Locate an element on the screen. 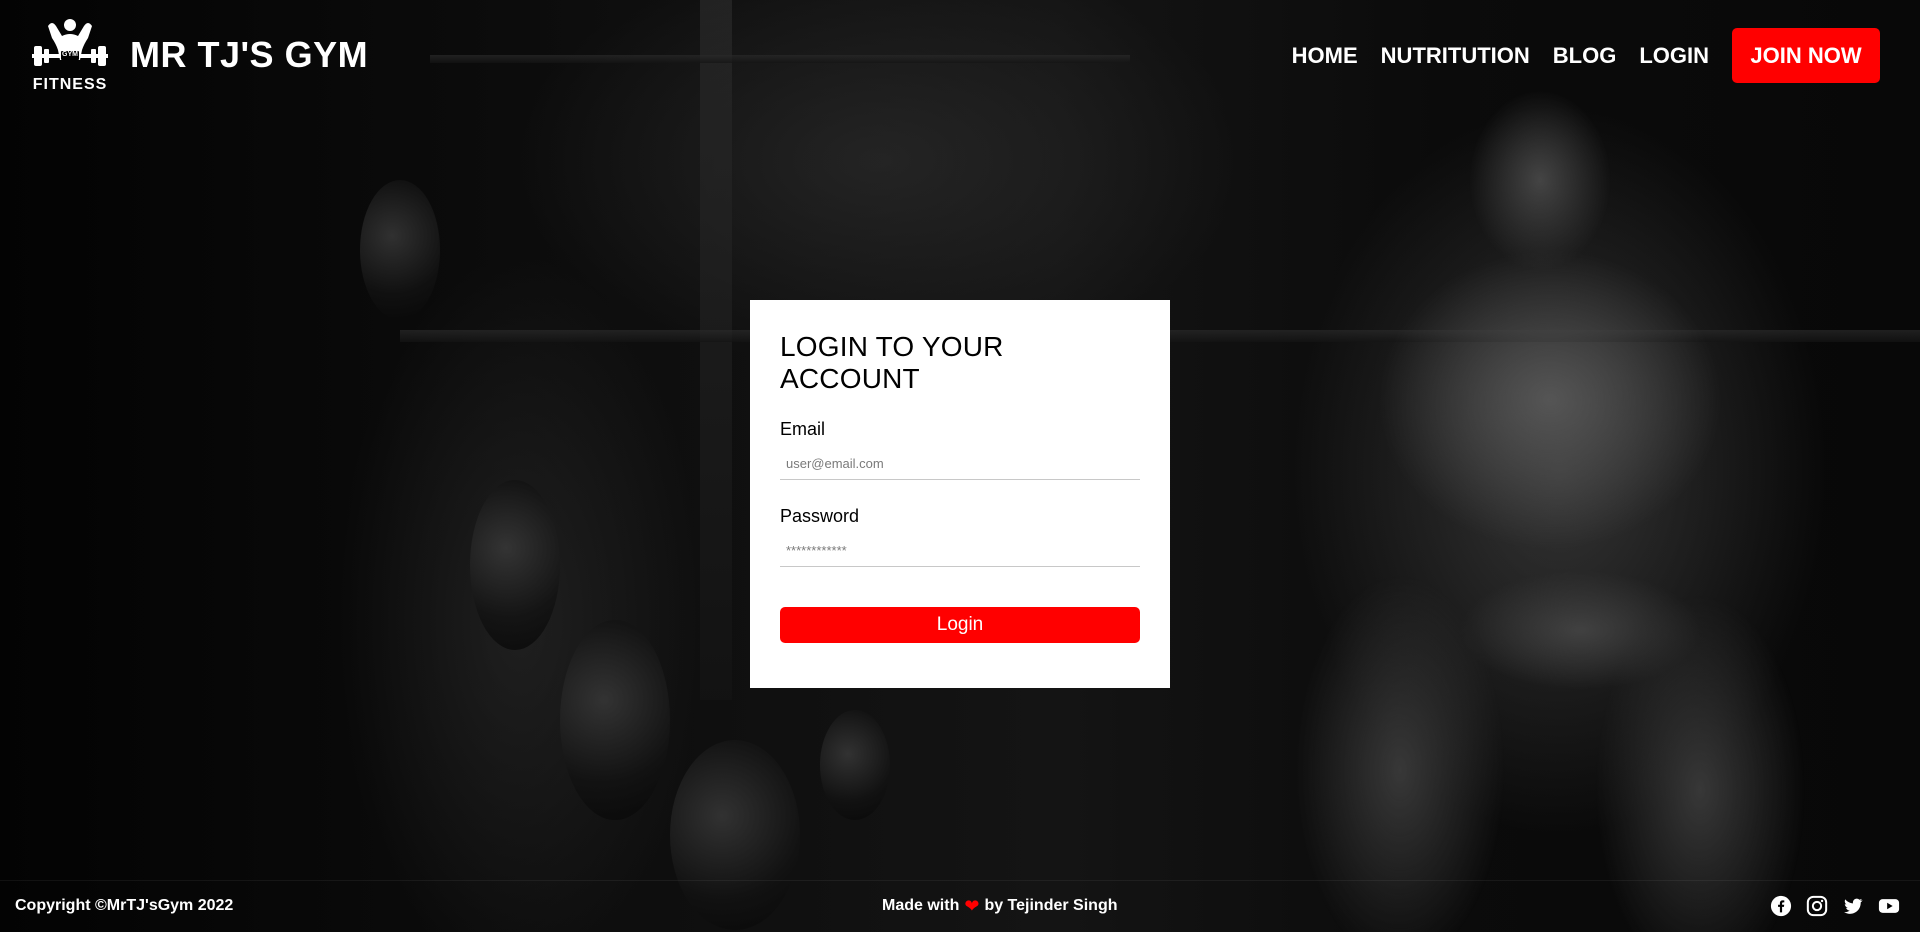 This screenshot has height=932, width=1920. gym-logo: GYM FITNESS is located at coordinates (70, 56).